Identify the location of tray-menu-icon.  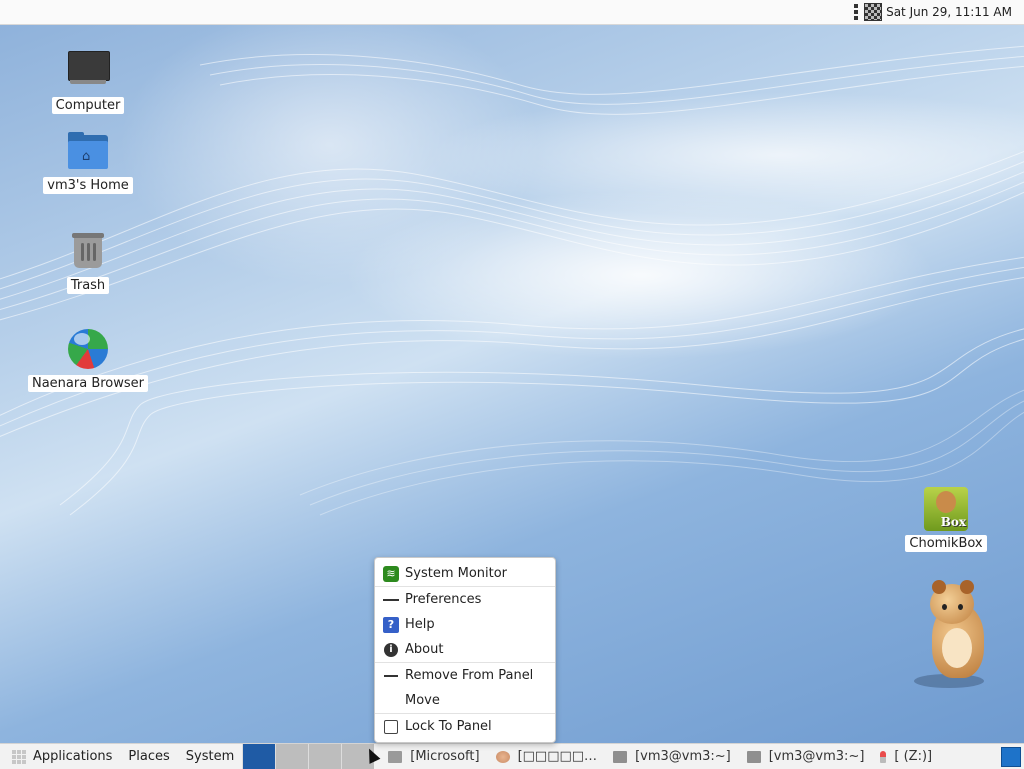
(856, 12).